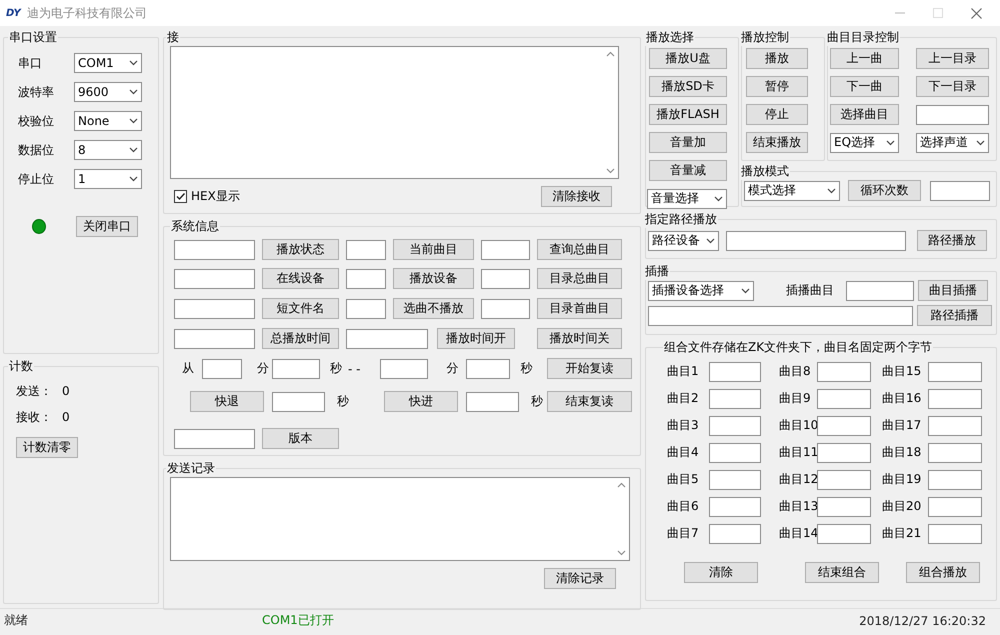 The width and height of the screenshot is (1000, 635). I want to click on command-button: 播放时间开, so click(476, 338).